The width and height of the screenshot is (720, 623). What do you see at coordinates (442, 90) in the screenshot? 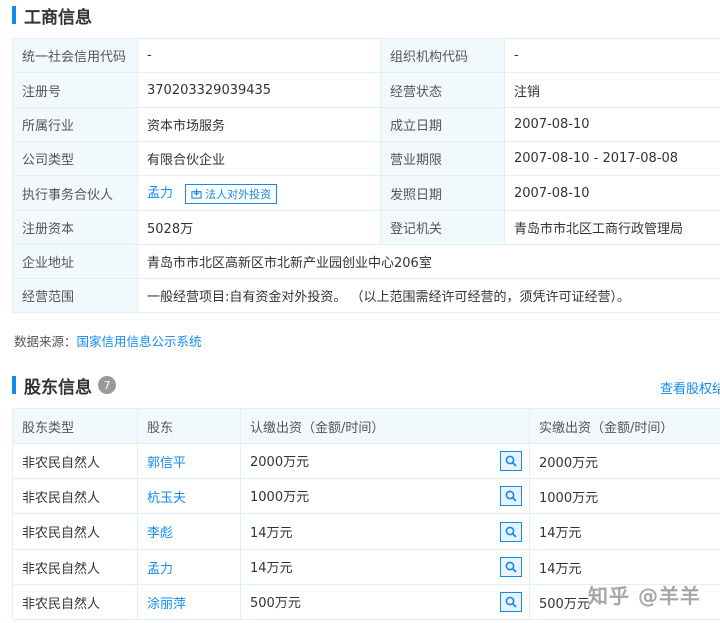
I see `field-label: 经营状态` at bounding box center [442, 90].